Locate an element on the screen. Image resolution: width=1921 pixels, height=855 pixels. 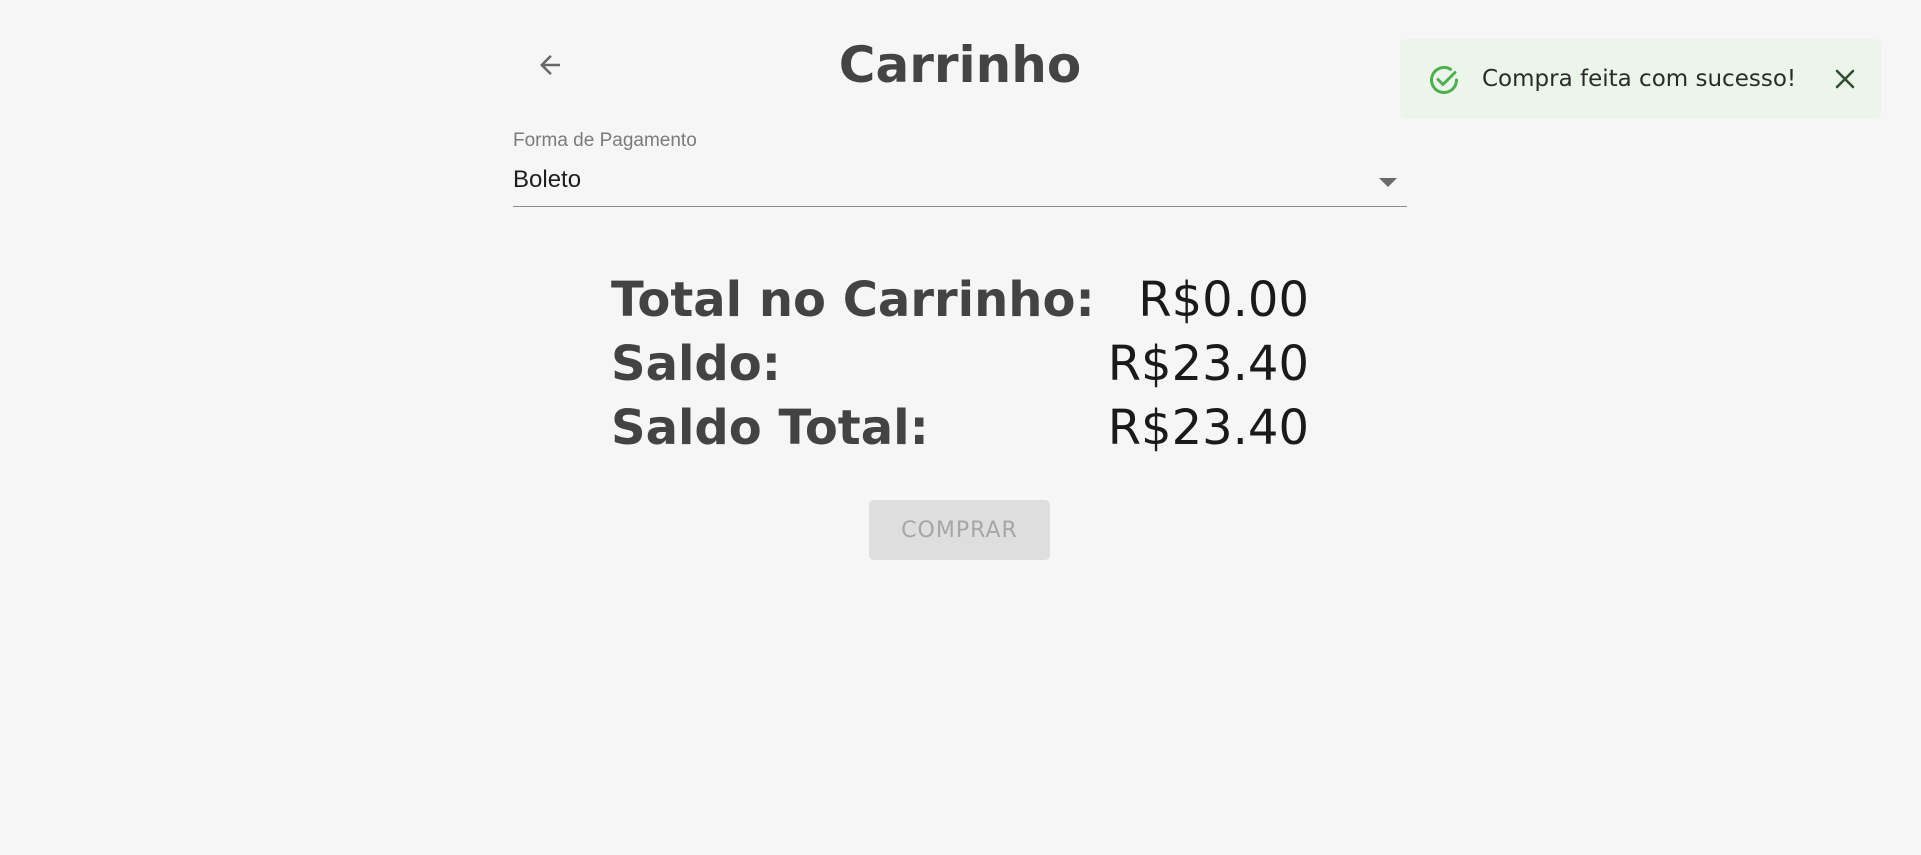
payment-method-field: Forma de Pagamento Boleto is located at coordinates (960, 168).